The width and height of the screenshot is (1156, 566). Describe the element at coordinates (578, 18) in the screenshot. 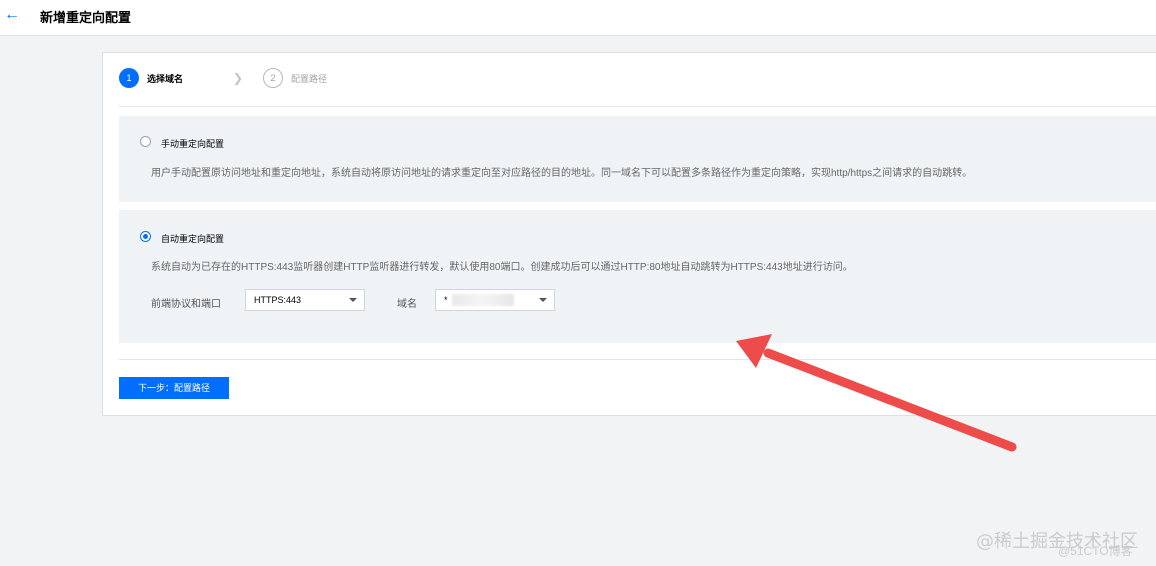

I see `top-bar: ← 新增重定向配置` at that location.